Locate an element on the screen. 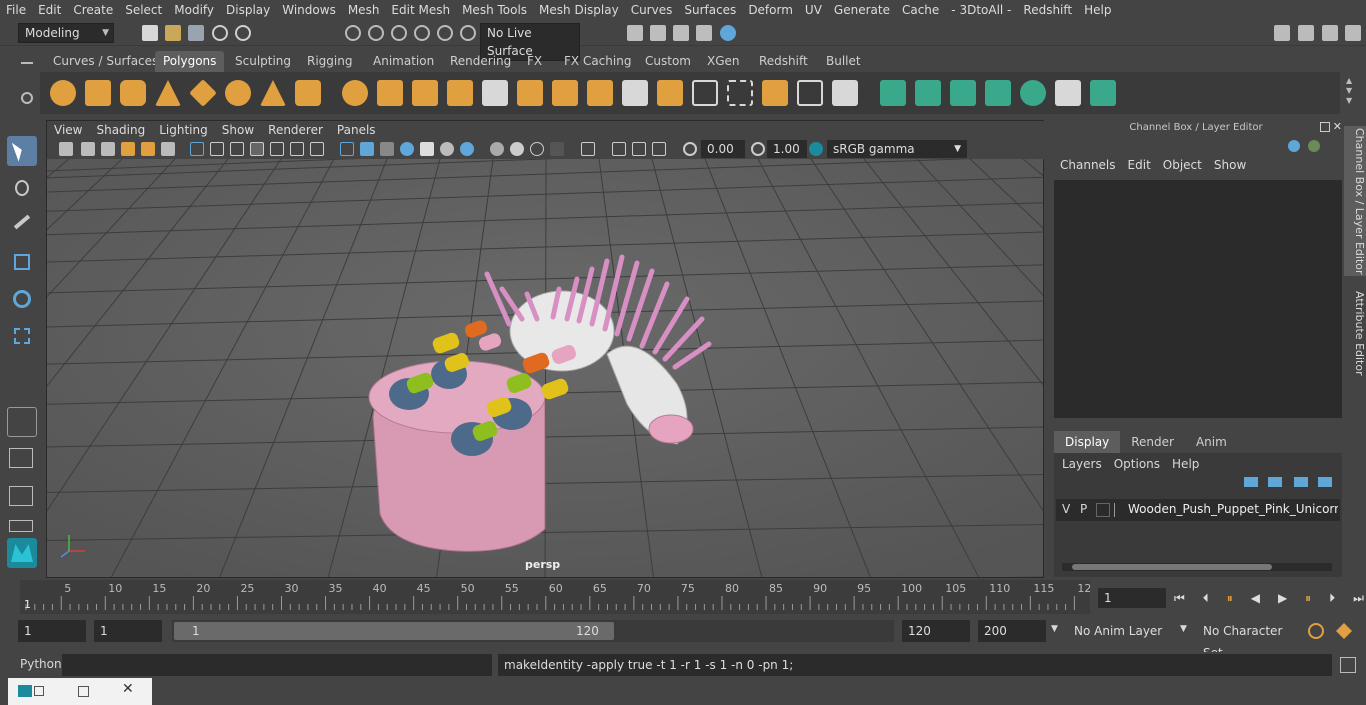  snap-surface-icon is located at coordinates (445, 33).